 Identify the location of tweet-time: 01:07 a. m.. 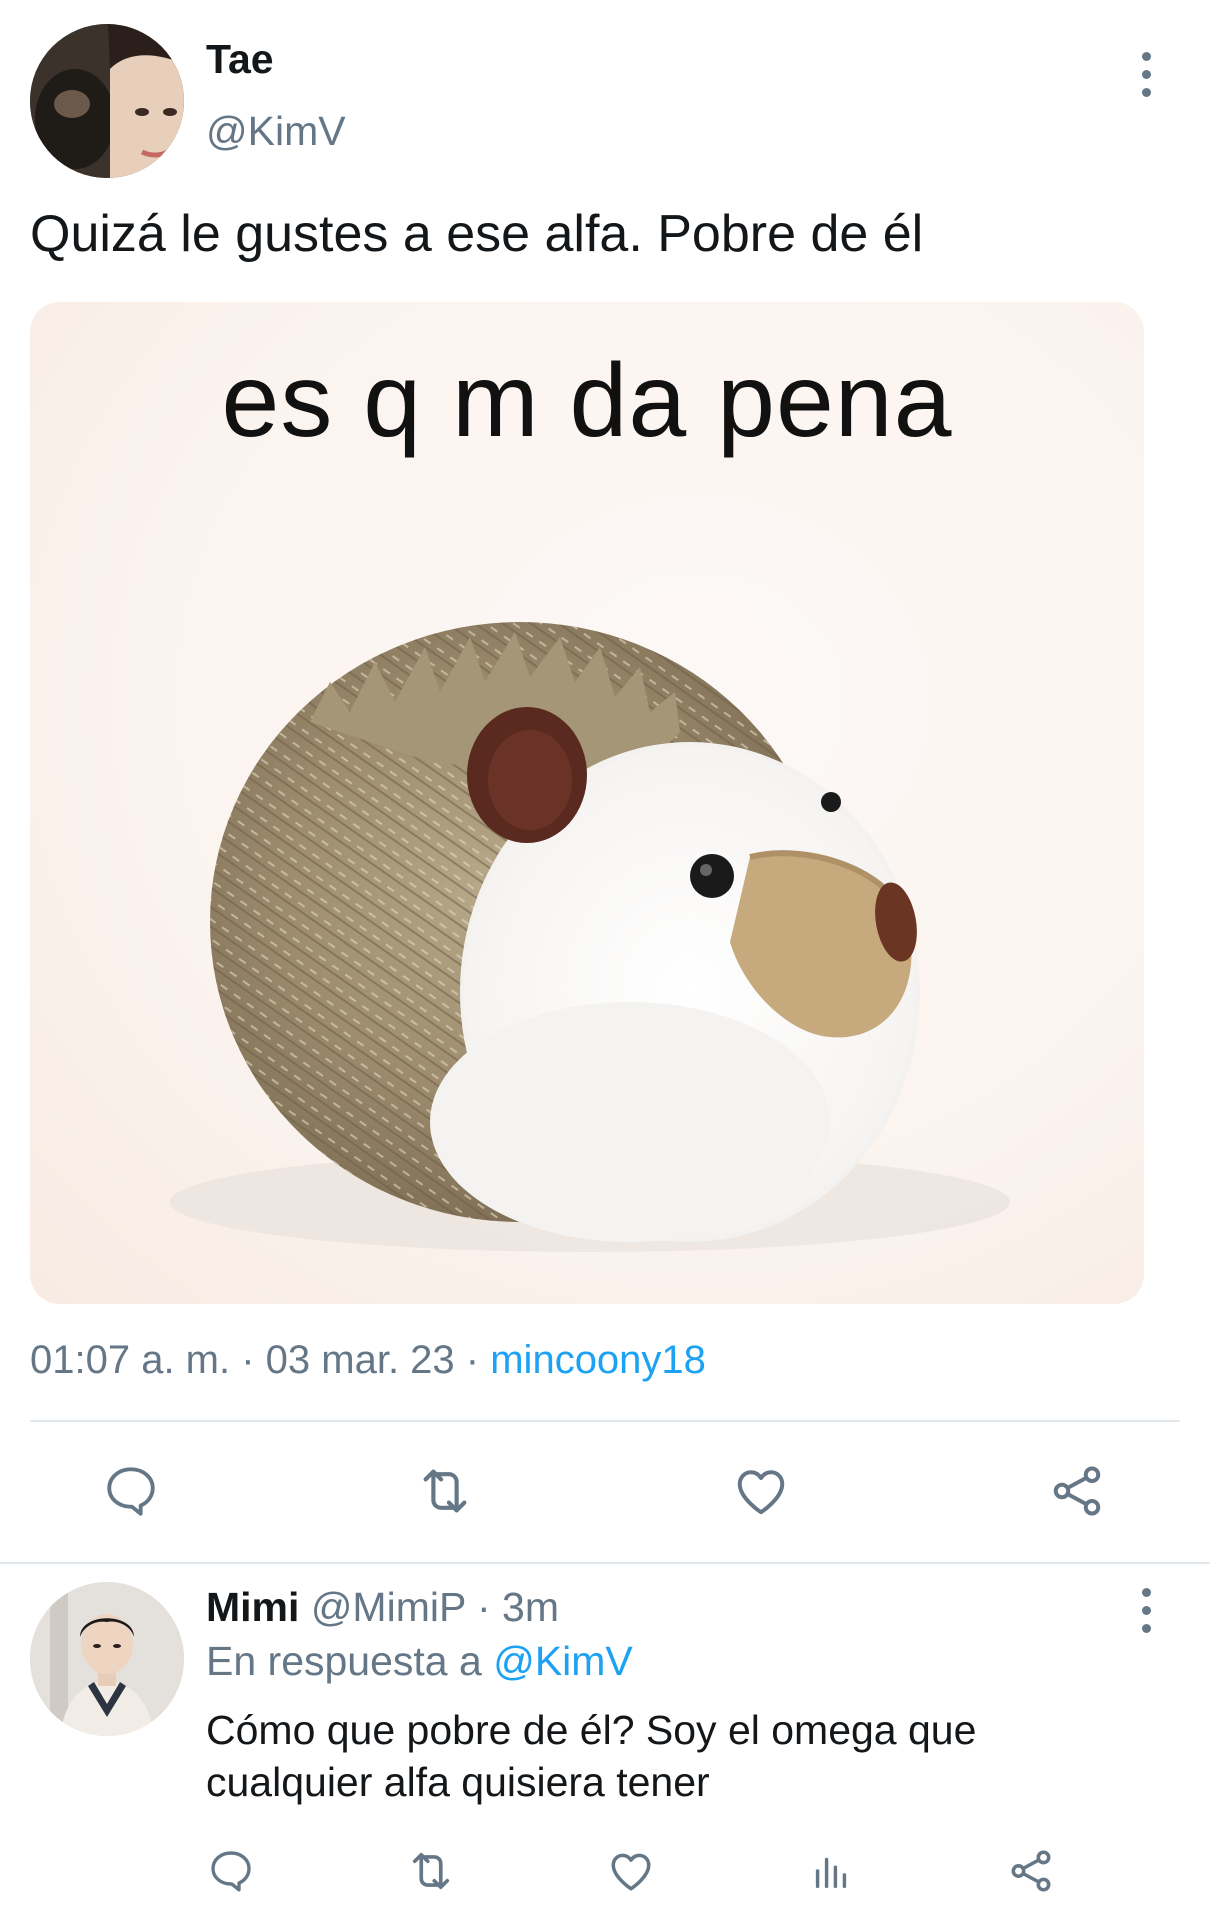
(130, 1360).